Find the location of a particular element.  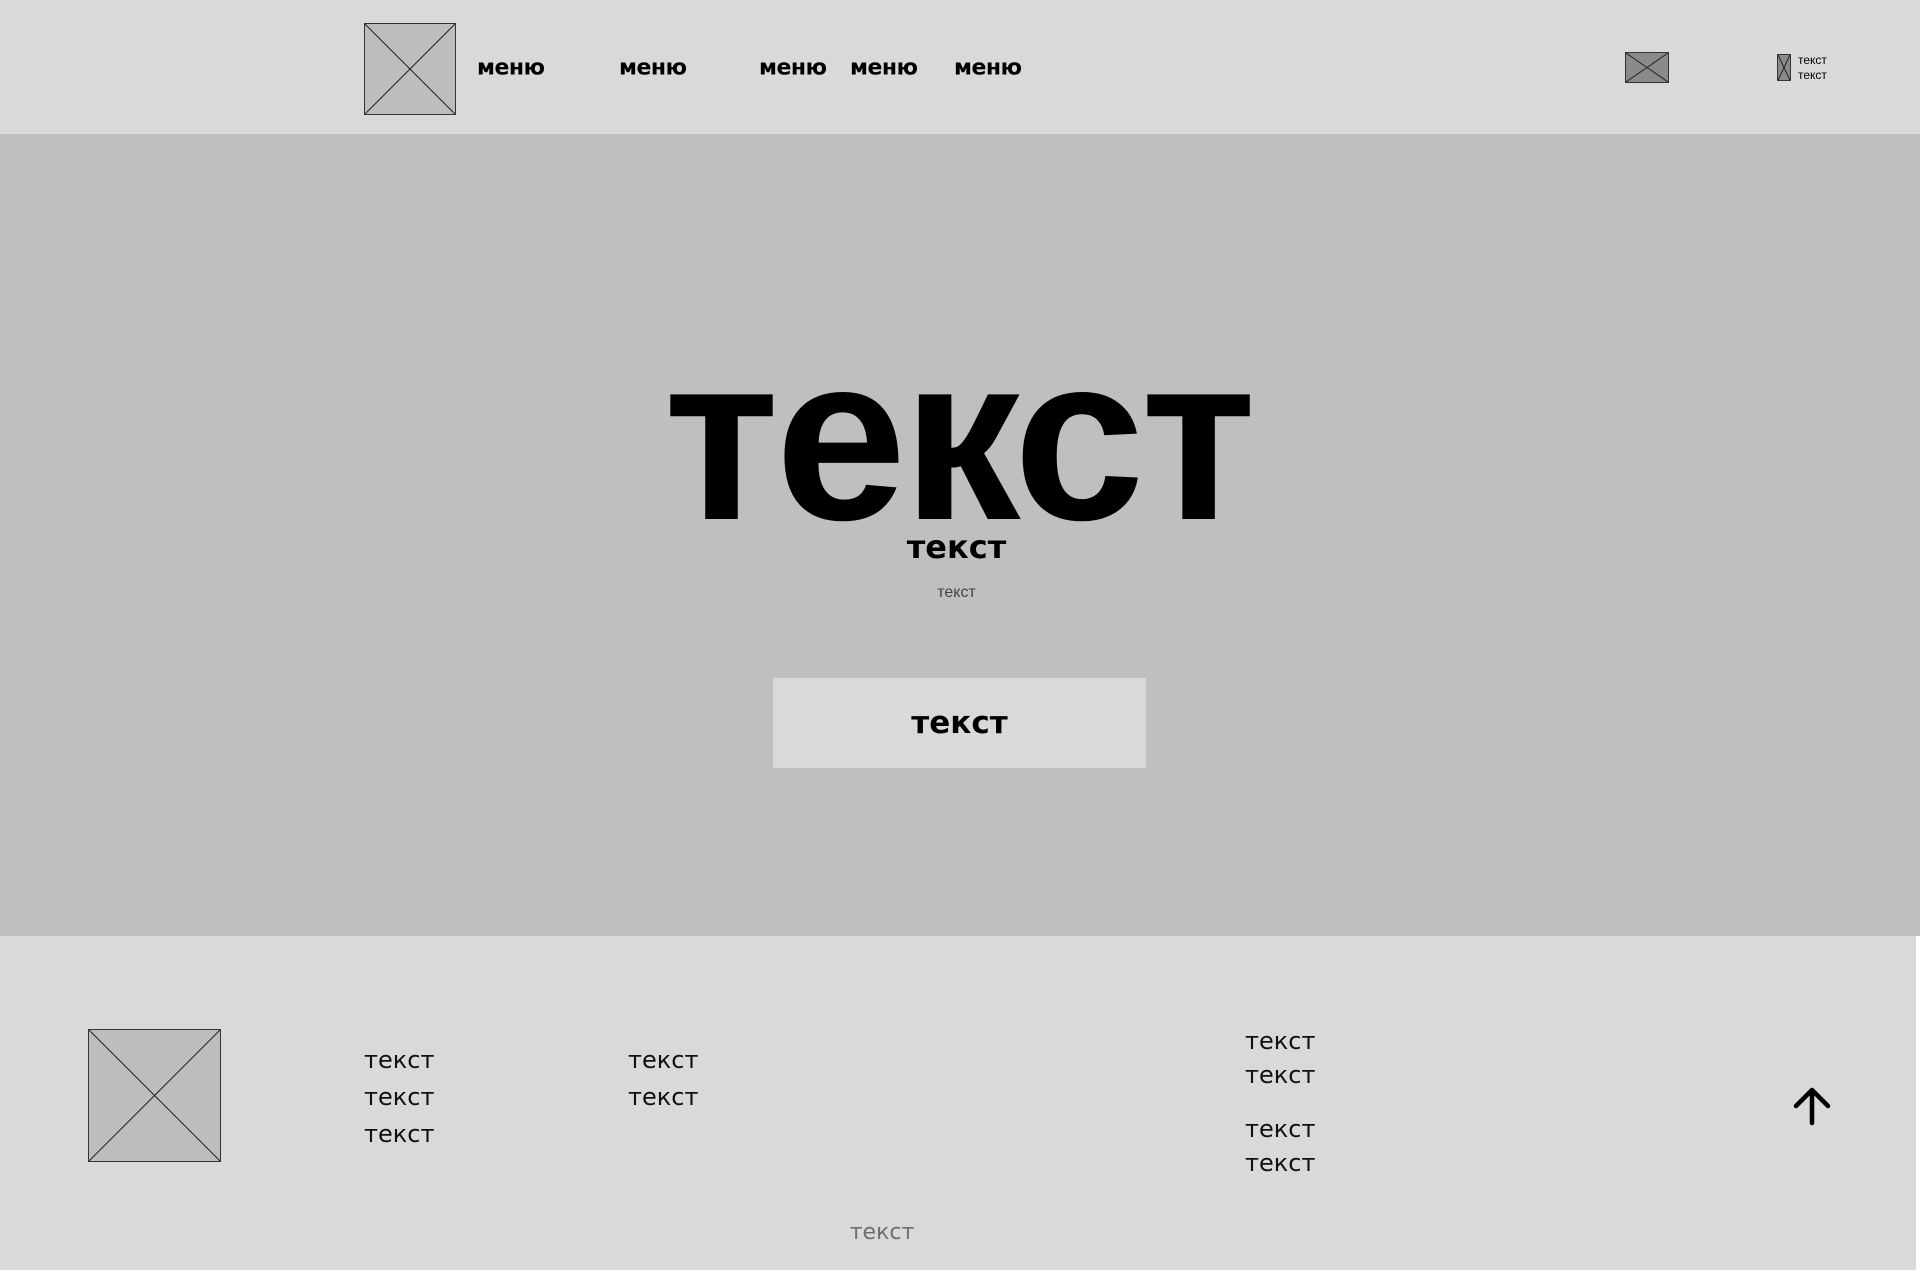

footer-column-1: текст текст текст is located at coordinates (399, 1097).